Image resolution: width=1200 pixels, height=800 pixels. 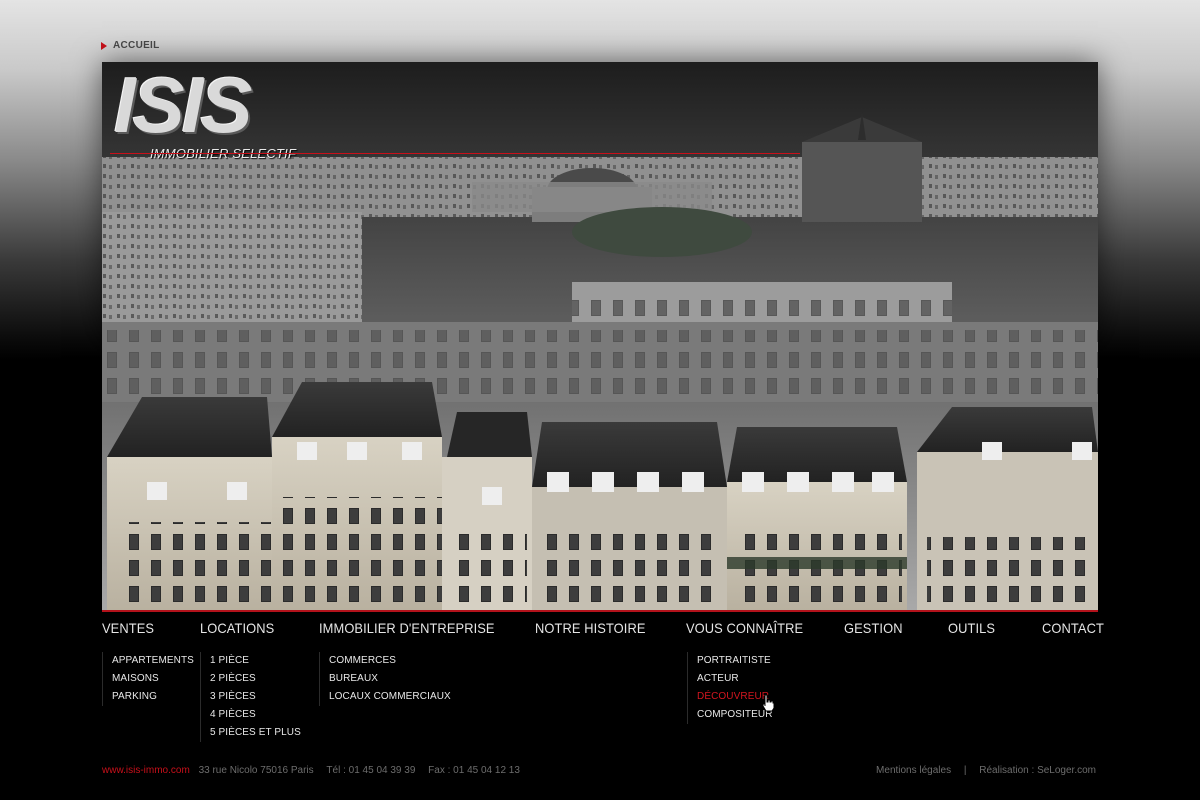 What do you see at coordinates (255, 715) in the screenshot?
I see `submenu-item-4-pieces: 4 PIÈCES` at bounding box center [255, 715].